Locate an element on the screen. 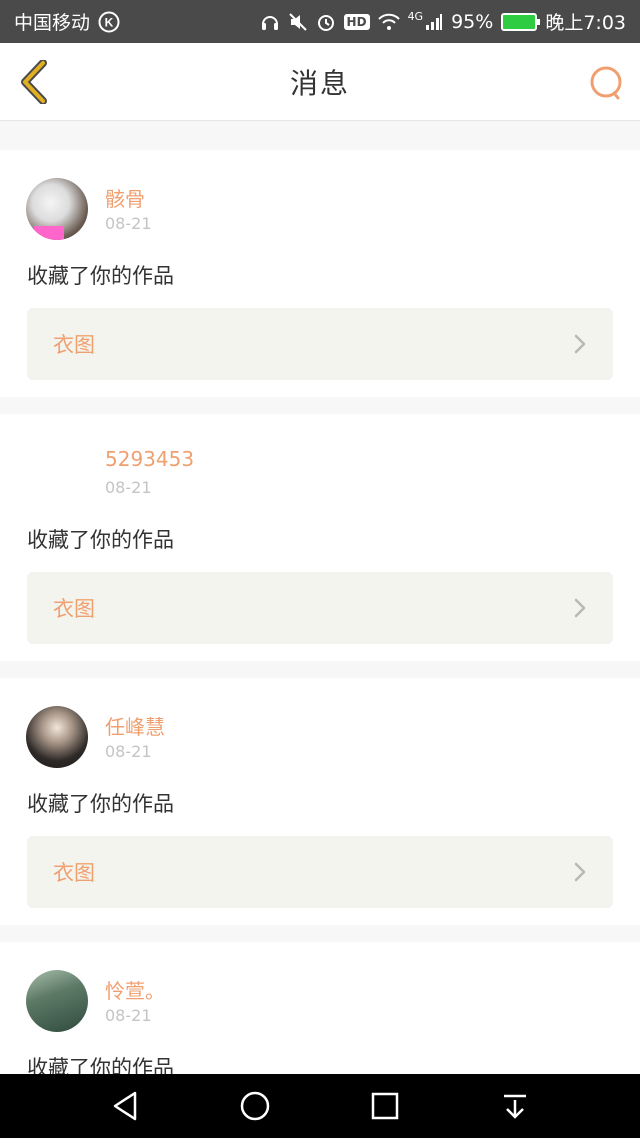 The height and width of the screenshot is (1138, 640). page-title: 消息 is located at coordinates (319, 83).